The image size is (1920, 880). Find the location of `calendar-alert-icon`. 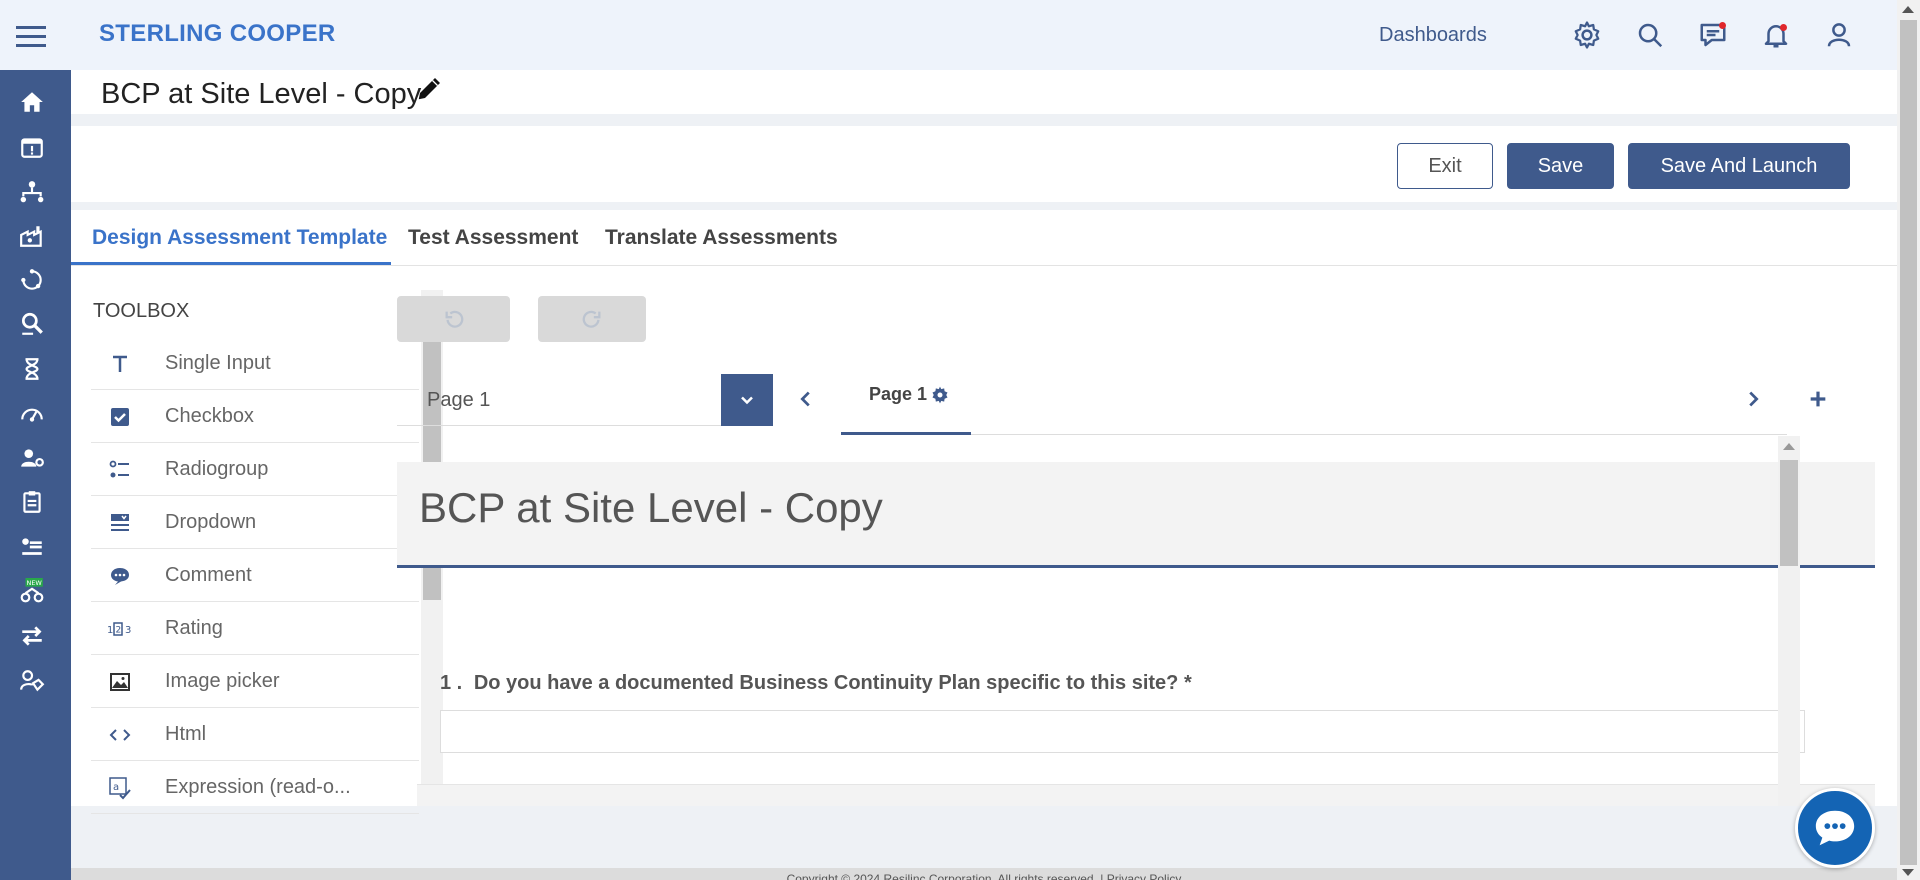

calendar-alert-icon is located at coordinates (32, 147).